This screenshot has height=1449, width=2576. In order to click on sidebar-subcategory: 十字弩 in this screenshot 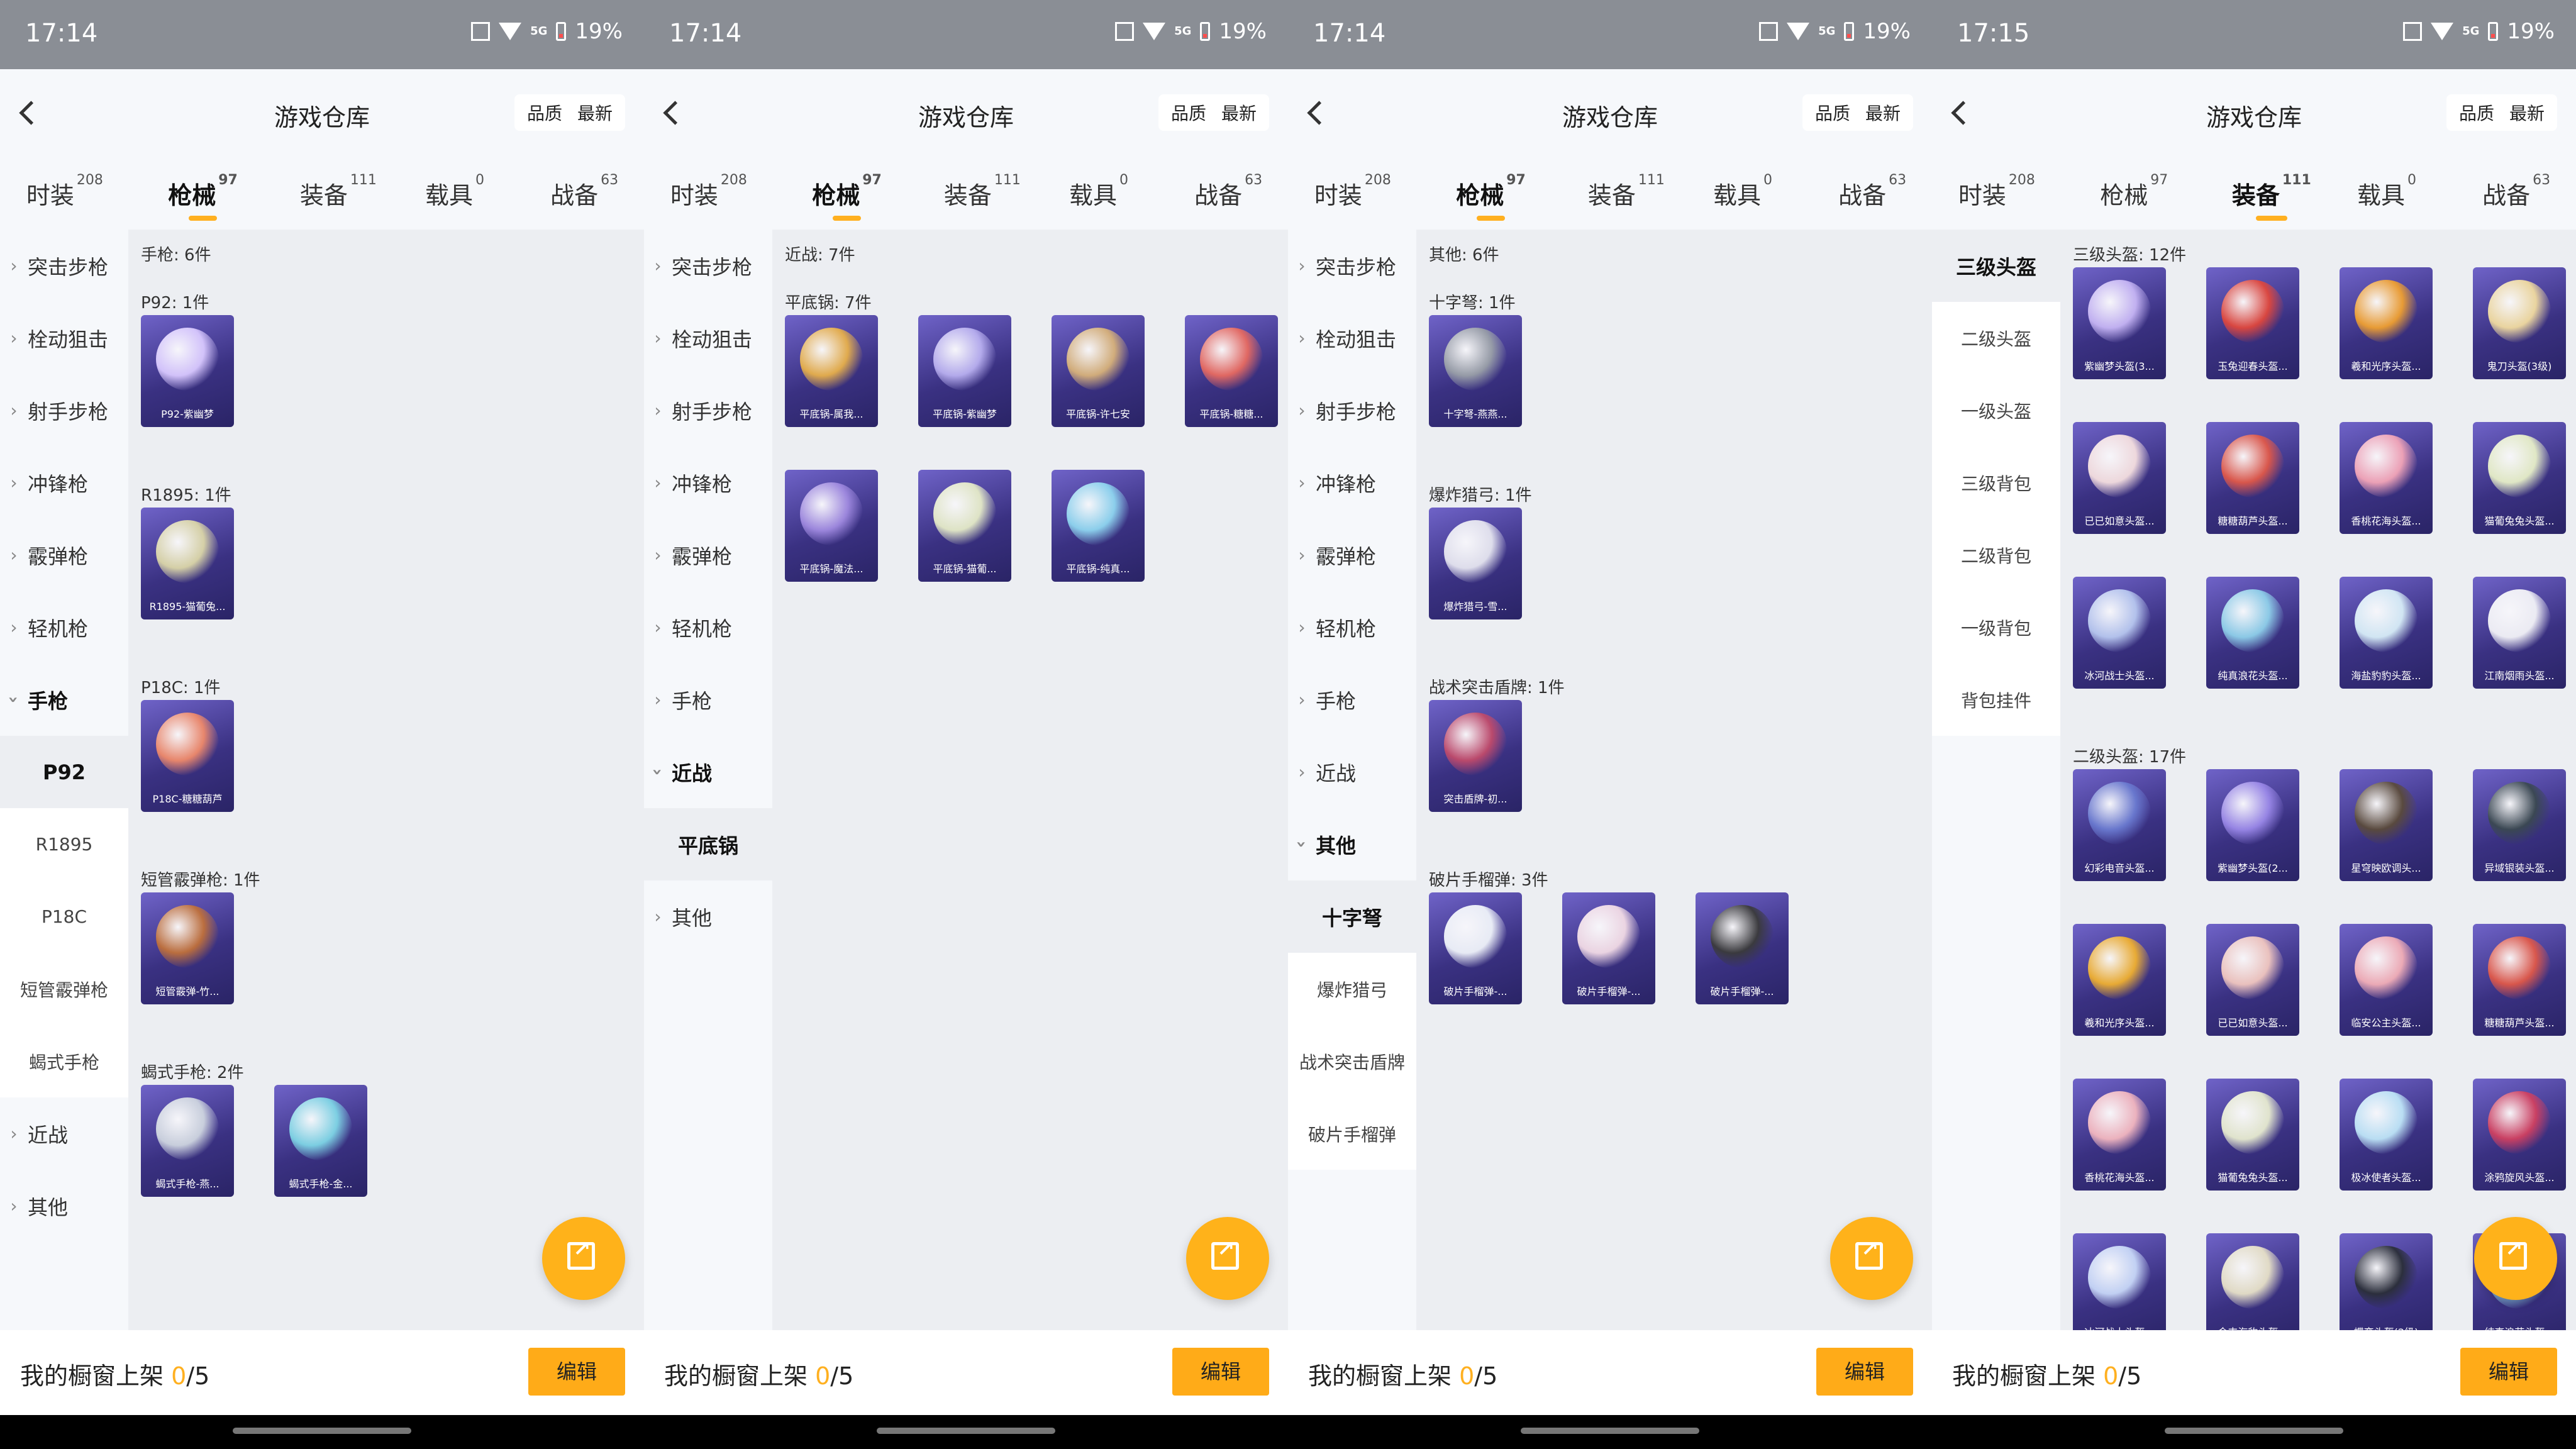, I will do `click(1352, 916)`.